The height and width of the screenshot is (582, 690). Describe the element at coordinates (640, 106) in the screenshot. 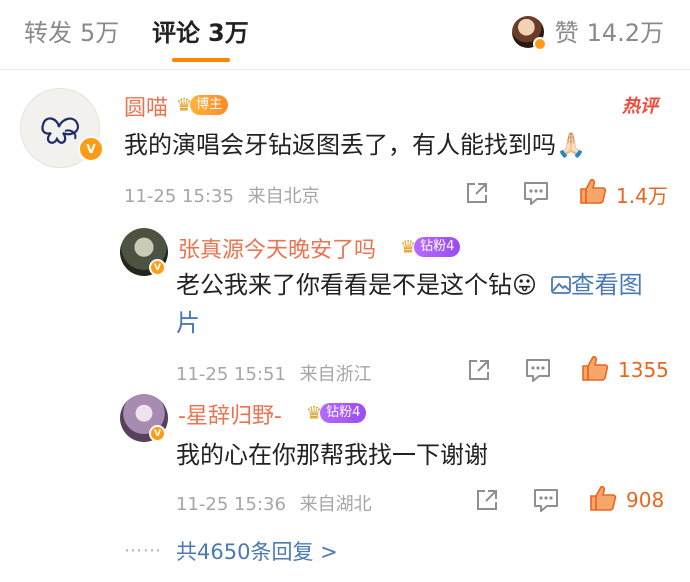

I see `hot-comment-tag: 热评` at that location.